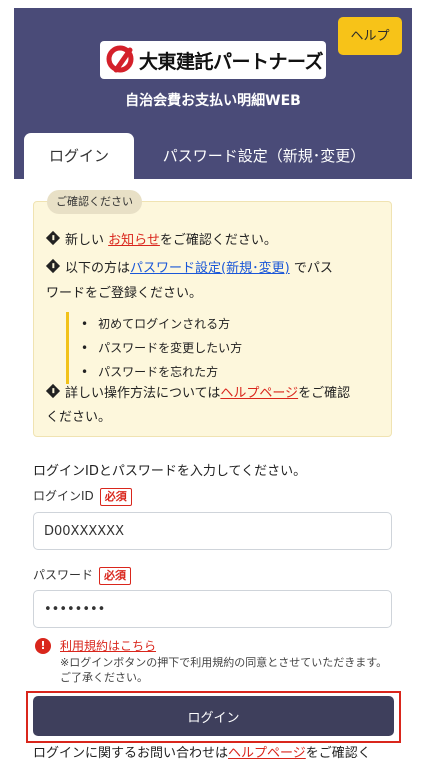  I want to click on form-instruction: ログインIDとパスワードを入力してください。, so click(170, 471).